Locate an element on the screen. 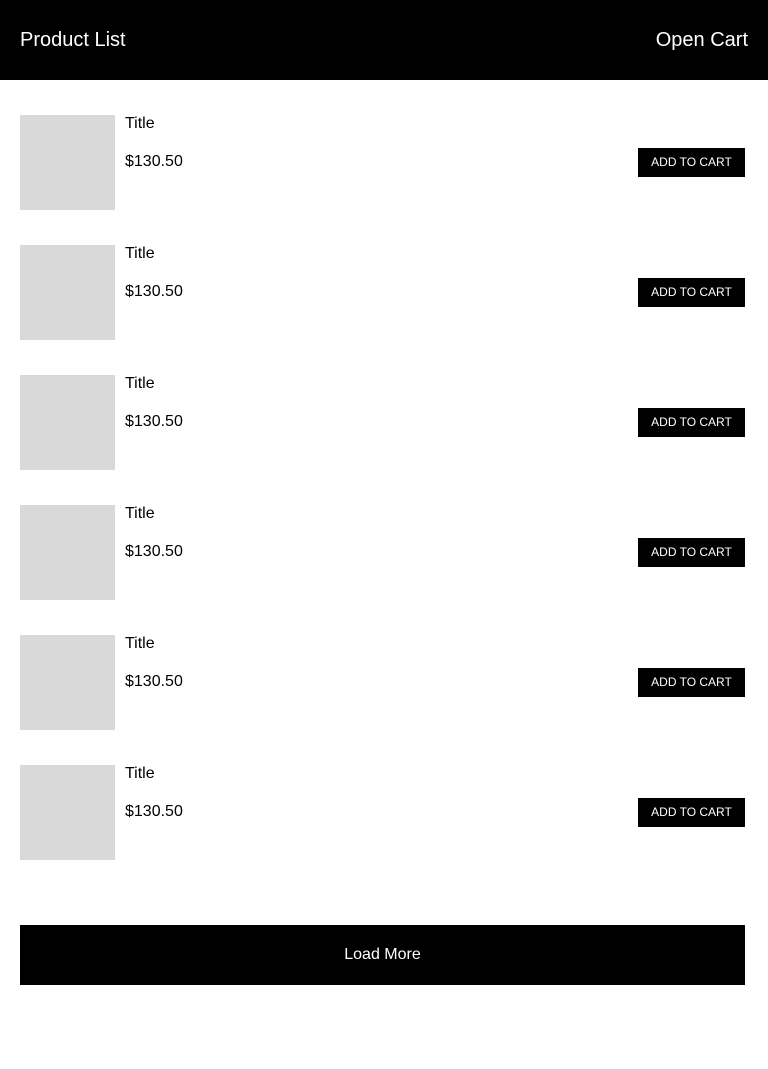 The image size is (768, 1069). open-cart-link: Open Cart is located at coordinates (702, 40).